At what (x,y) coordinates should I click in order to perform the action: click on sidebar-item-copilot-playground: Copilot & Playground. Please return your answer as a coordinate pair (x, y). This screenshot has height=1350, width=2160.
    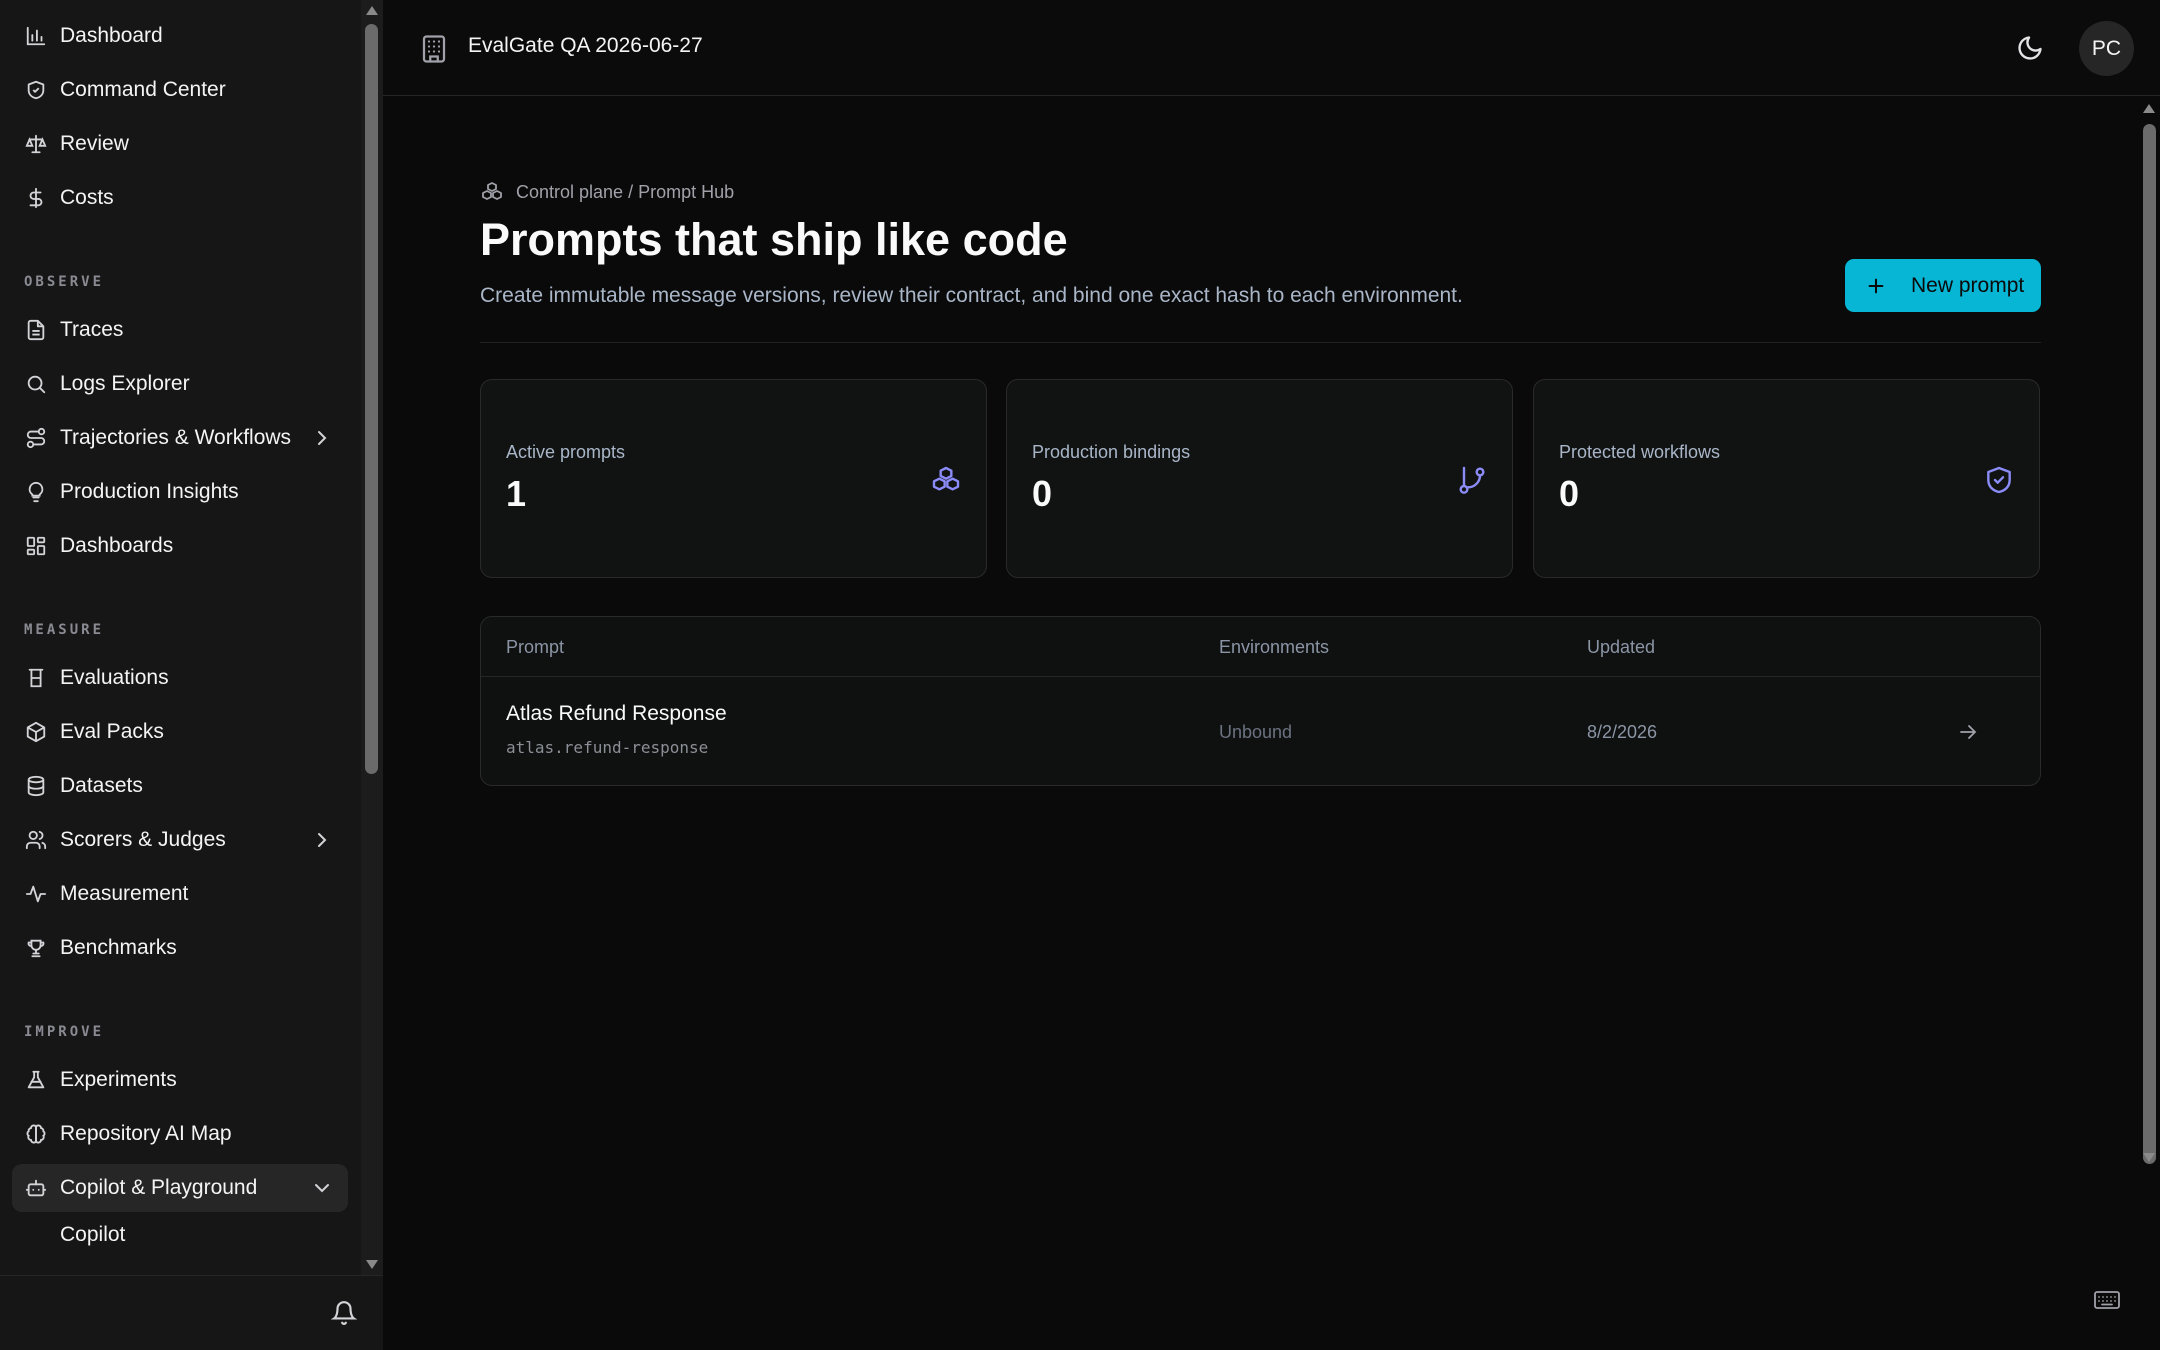
    Looking at the image, I should click on (180, 1188).